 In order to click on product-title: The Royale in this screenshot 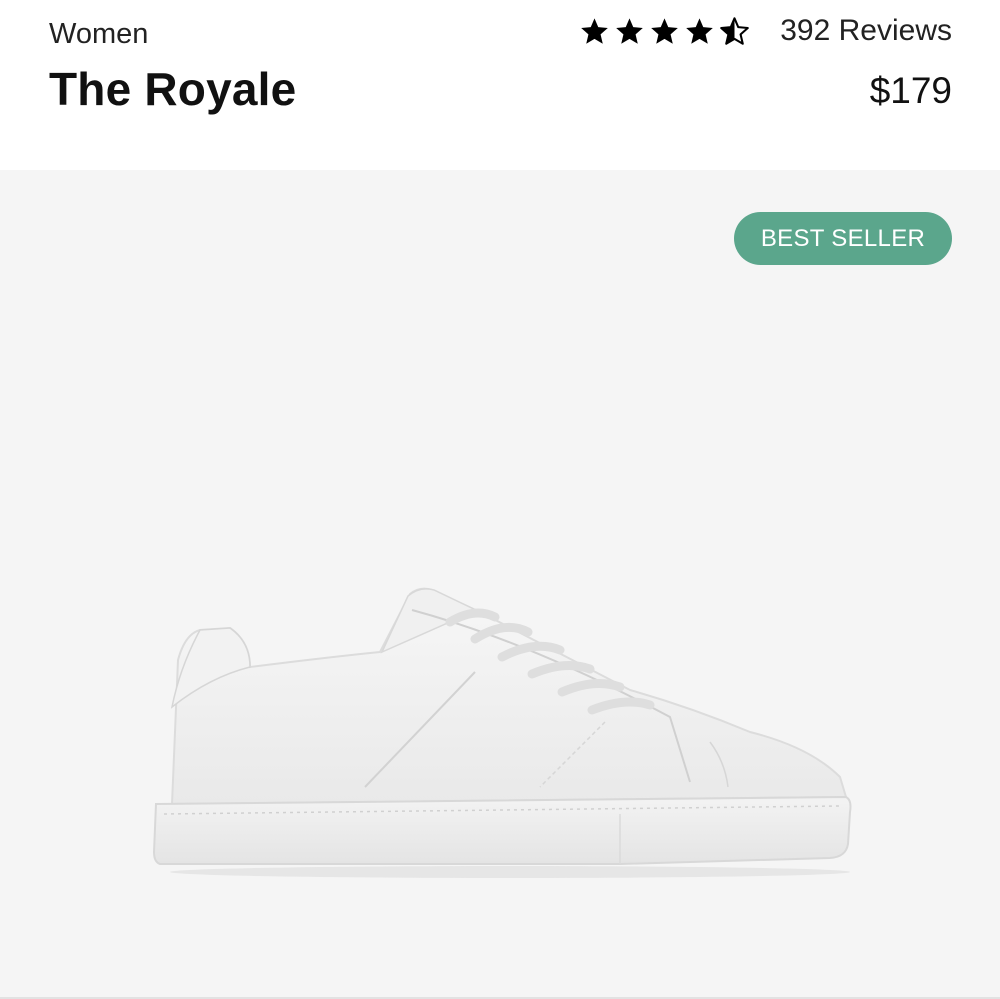, I will do `click(173, 89)`.